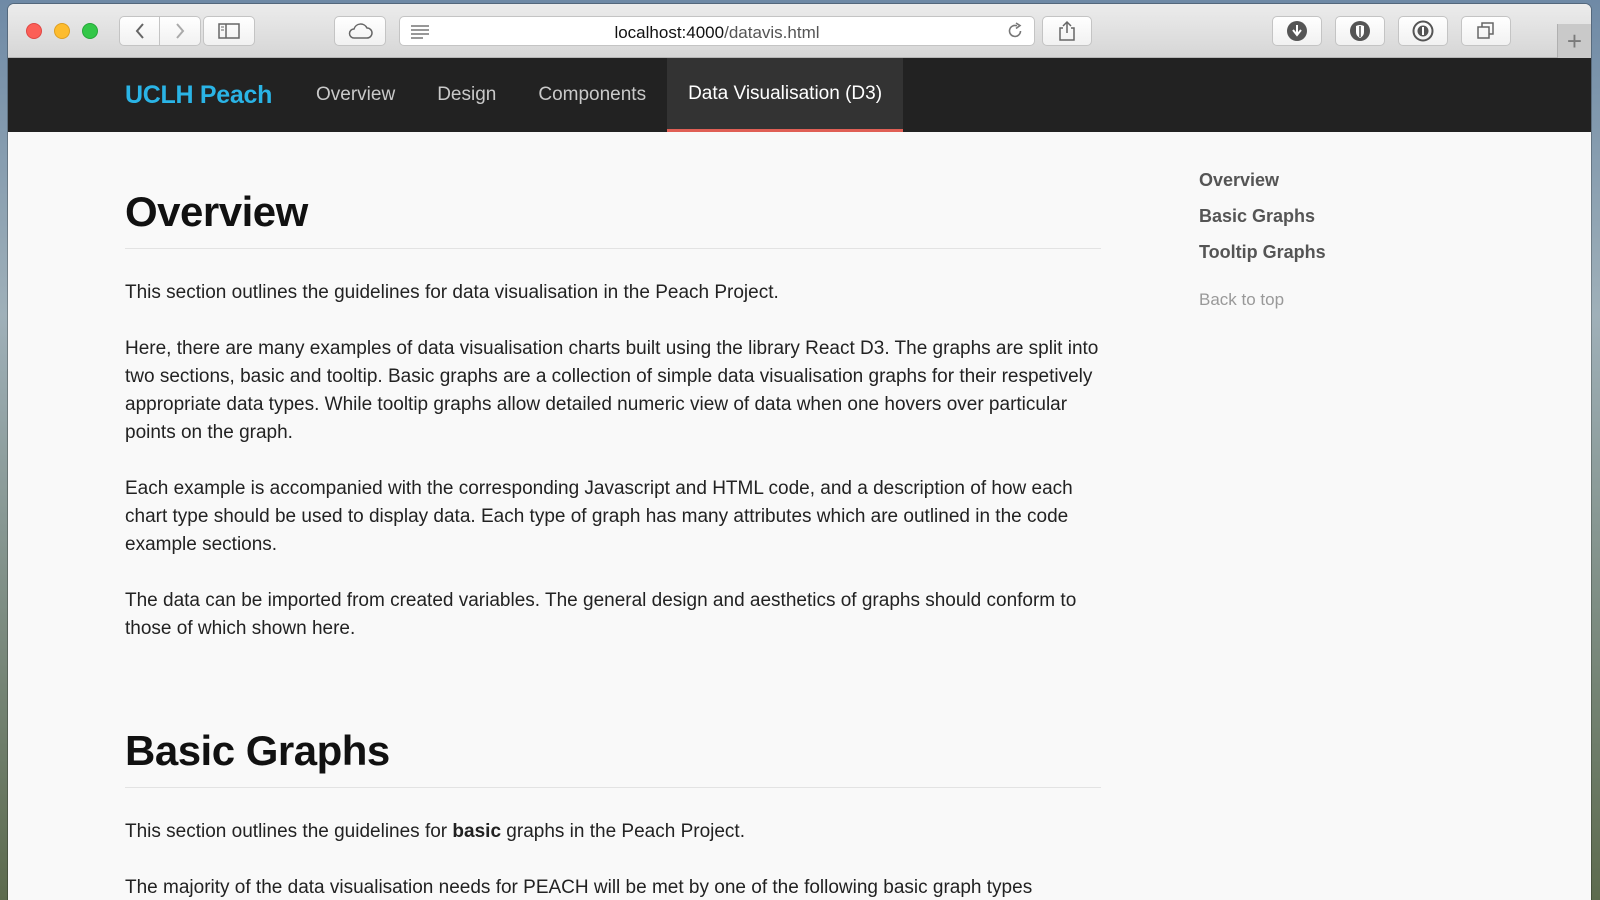 Image resolution: width=1600 pixels, height=900 pixels. I want to click on sidebar-icon, so click(229, 31).